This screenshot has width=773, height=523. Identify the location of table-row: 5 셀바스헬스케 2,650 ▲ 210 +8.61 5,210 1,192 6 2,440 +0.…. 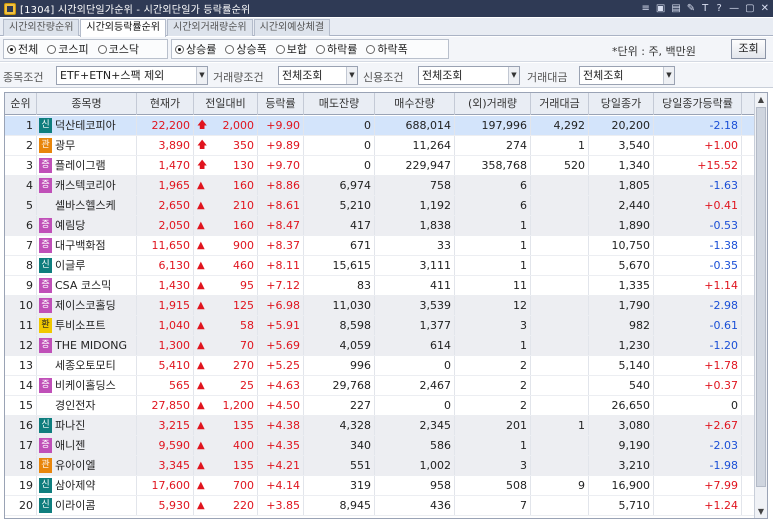
(380, 206).